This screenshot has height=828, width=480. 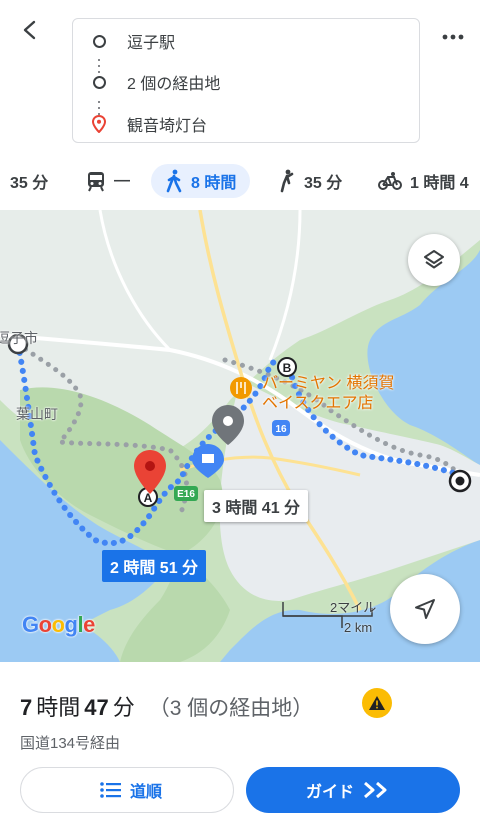 I want to click on origin-field: 逗子駅, so click(x=246, y=41).